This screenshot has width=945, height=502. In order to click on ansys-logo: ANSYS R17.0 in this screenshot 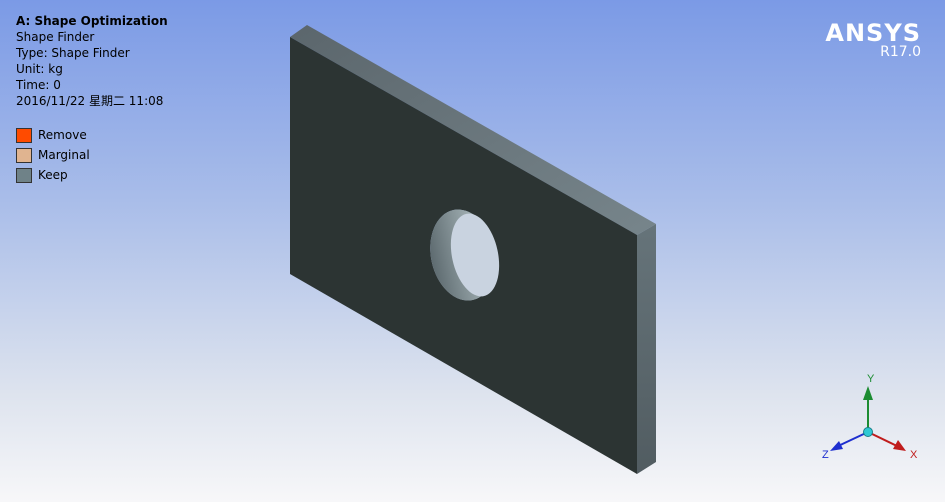, I will do `click(873, 40)`.